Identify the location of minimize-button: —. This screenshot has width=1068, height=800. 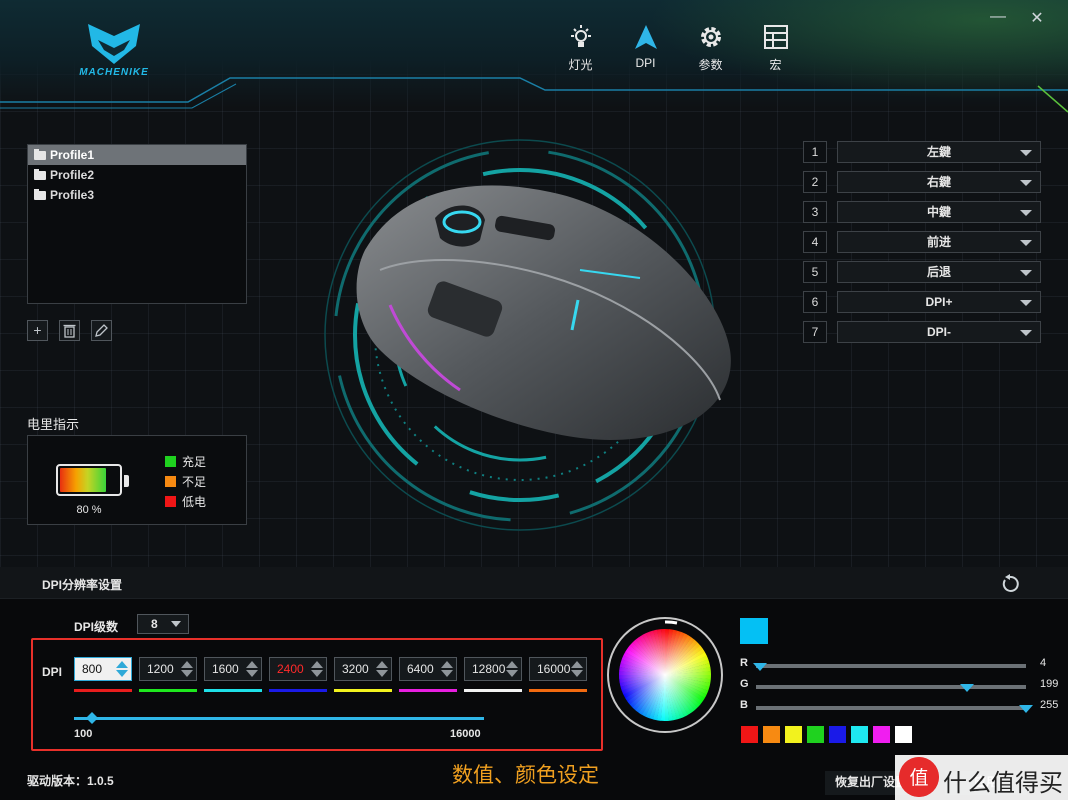
(998, 18).